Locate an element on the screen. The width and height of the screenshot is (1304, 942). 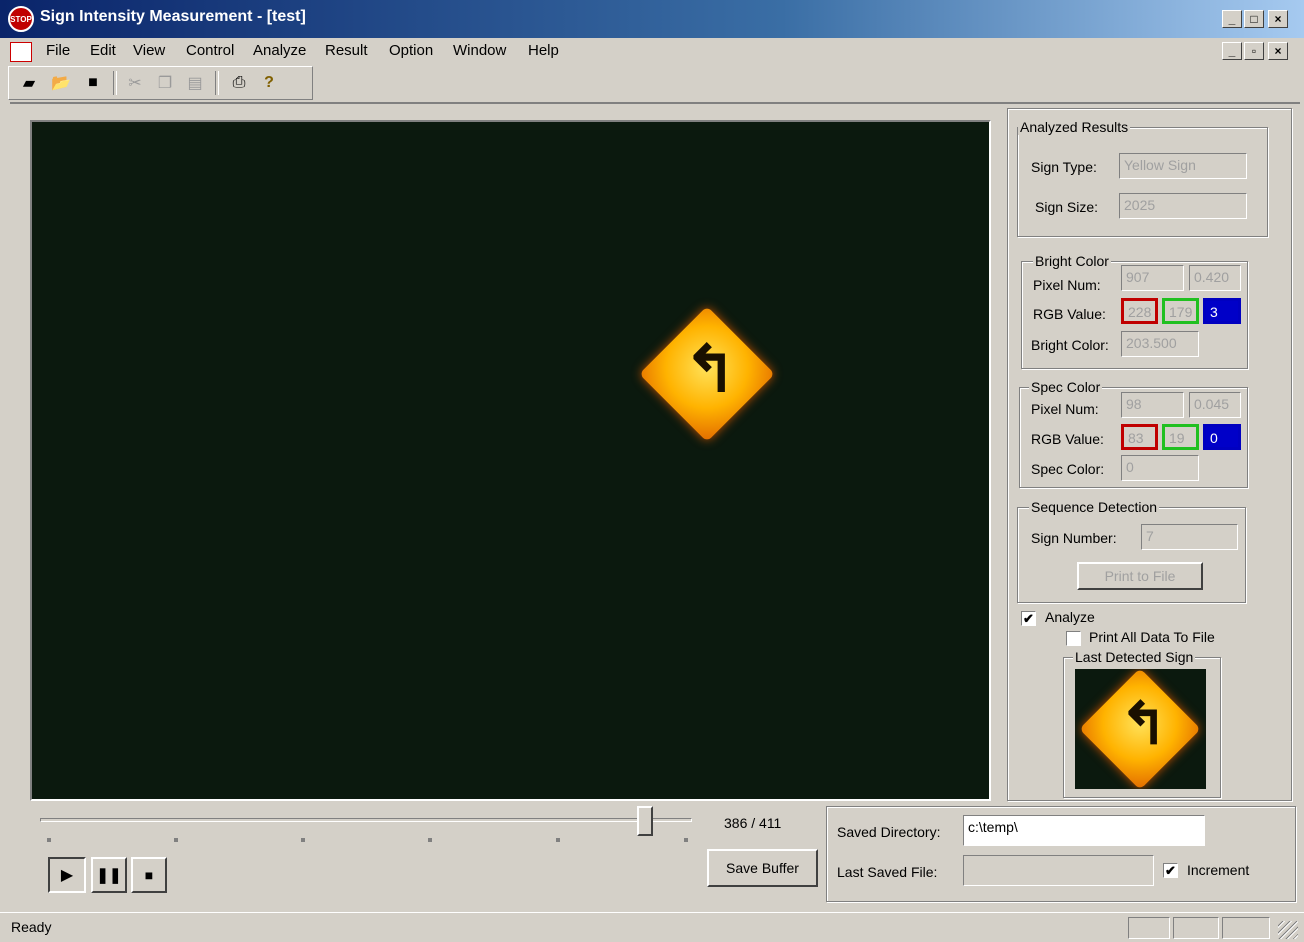
maximize-button: □ is located at coordinates (1254, 19).